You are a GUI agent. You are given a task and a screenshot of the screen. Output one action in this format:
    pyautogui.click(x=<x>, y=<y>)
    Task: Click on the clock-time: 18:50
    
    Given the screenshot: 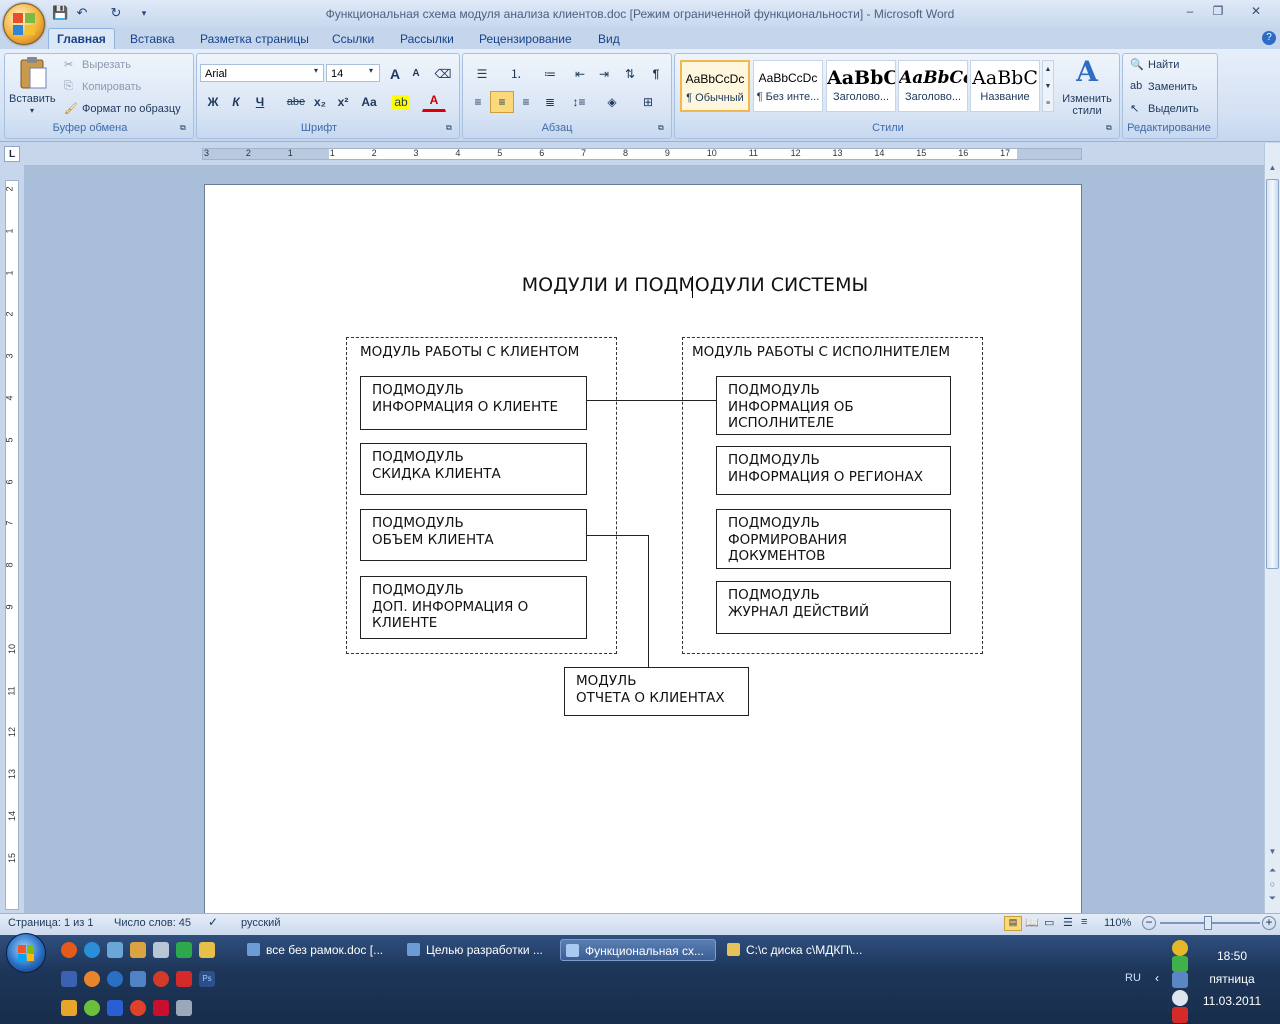 What is the action you would take?
    pyautogui.click(x=1232, y=956)
    